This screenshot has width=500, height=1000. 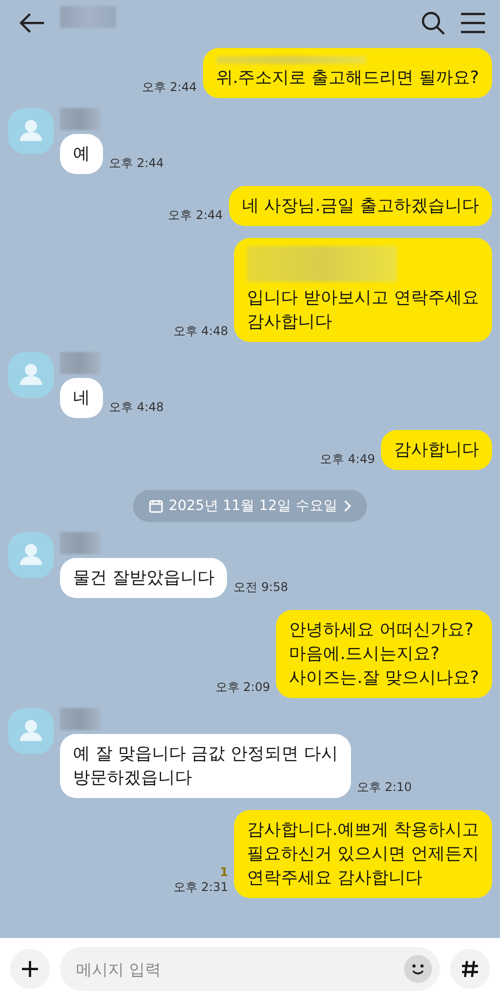 I want to click on message-time: 오후 4:49, so click(x=347, y=459).